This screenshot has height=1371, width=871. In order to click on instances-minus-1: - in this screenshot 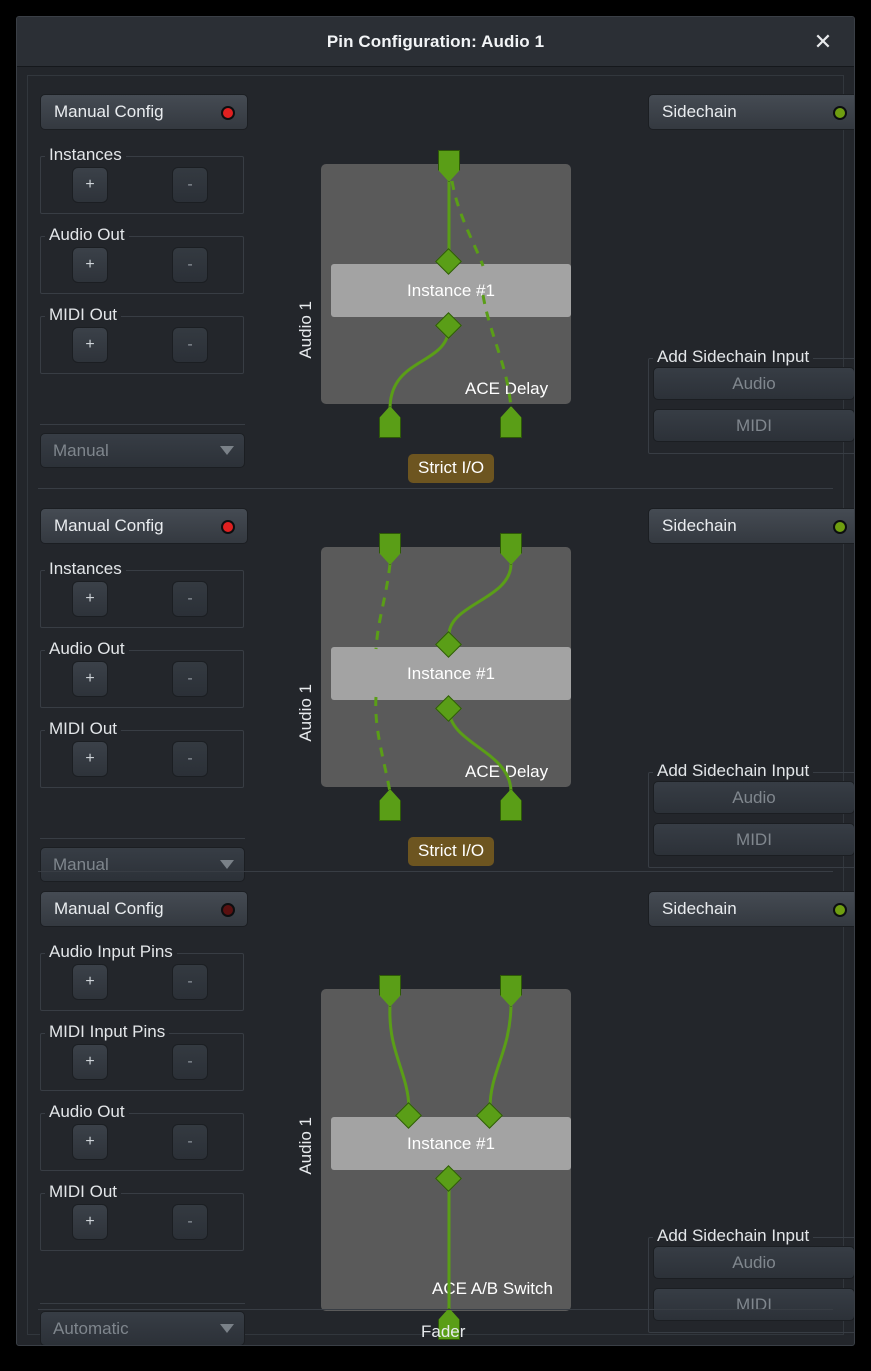, I will do `click(190, 185)`.